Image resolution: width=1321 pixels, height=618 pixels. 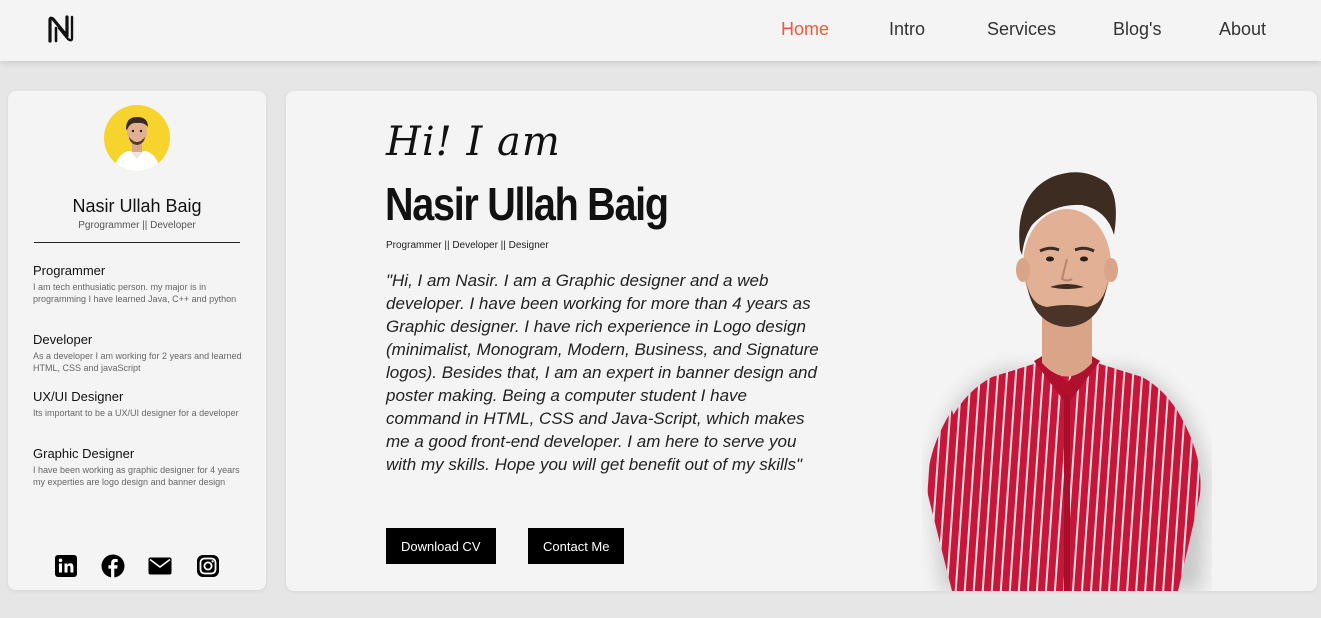 I want to click on nav-services: Services, so click(x=1021, y=29).